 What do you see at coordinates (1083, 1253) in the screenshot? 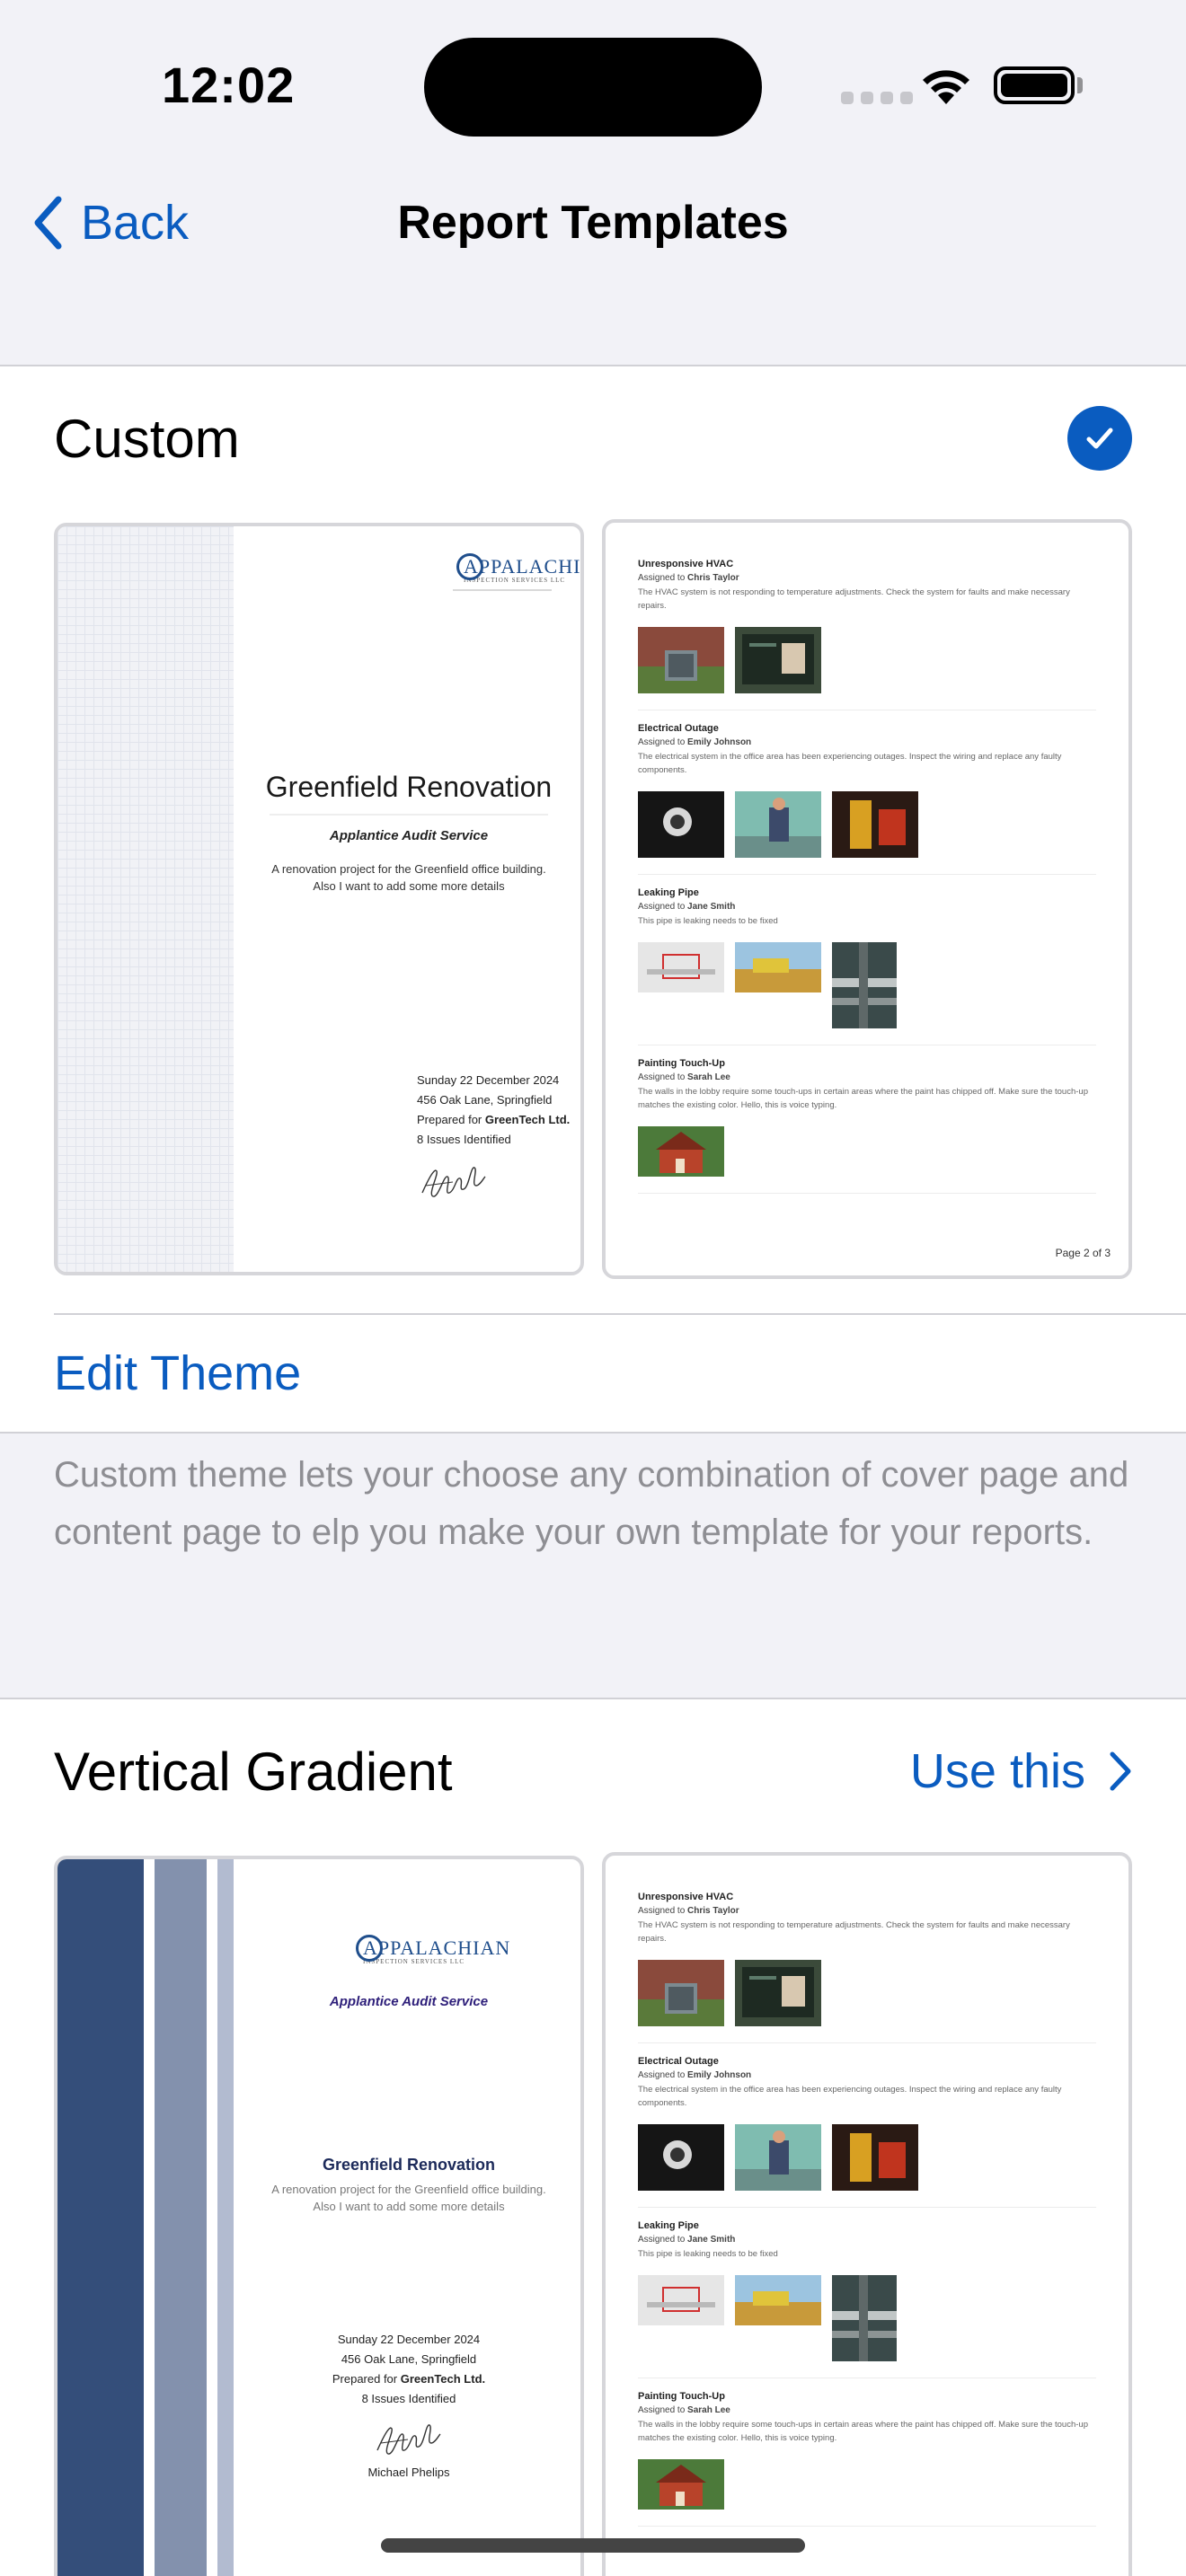
I see `page-number: Page 2 of 3` at bounding box center [1083, 1253].